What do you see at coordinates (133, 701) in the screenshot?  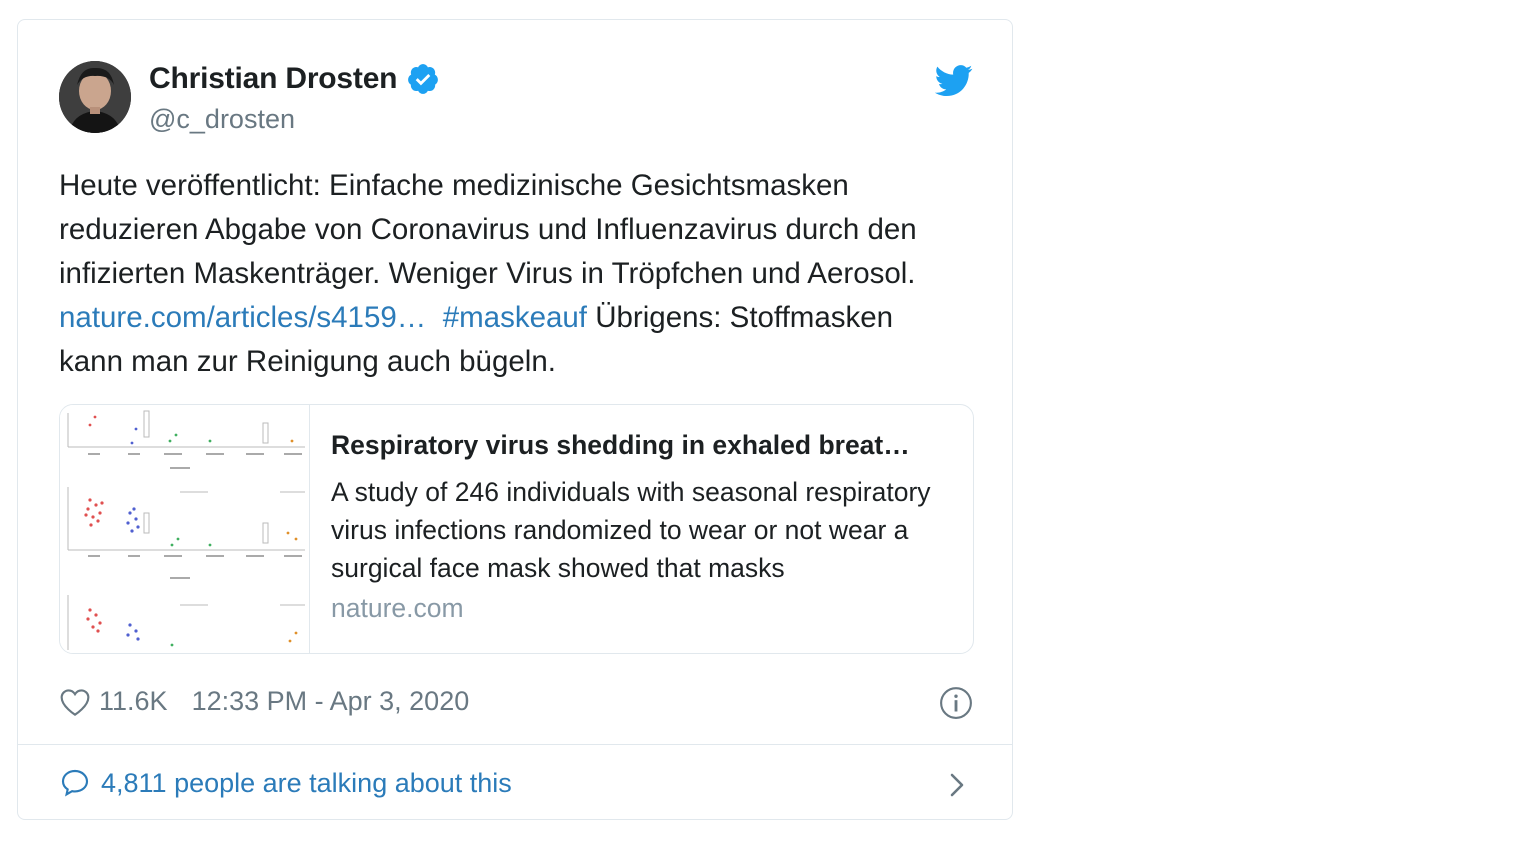 I see `like-count: 11.6K` at bounding box center [133, 701].